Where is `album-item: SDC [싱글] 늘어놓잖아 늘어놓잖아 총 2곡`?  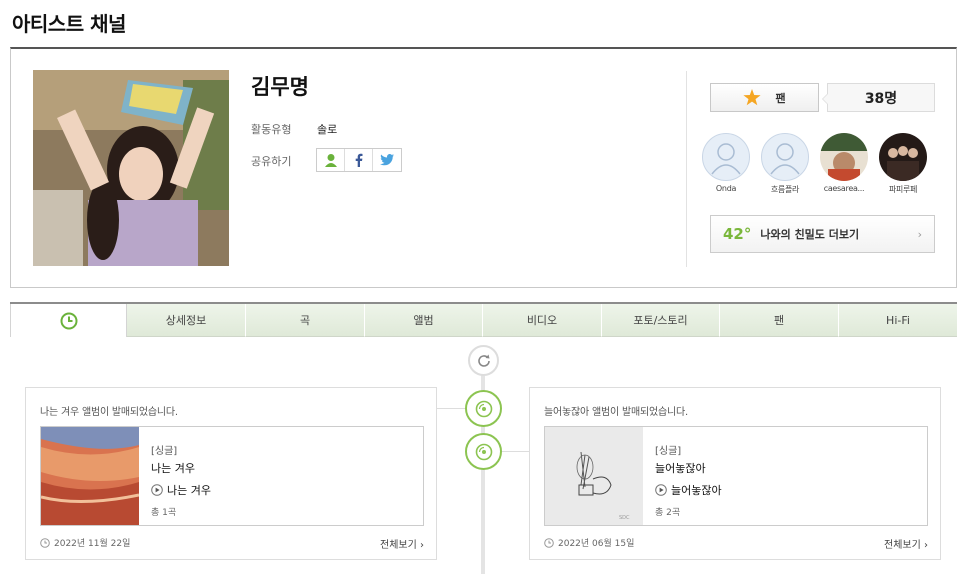
album-item: SDC [싱글] 늘어놓잖아 늘어놓잖아 총 2곡 is located at coordinates (736, 476).